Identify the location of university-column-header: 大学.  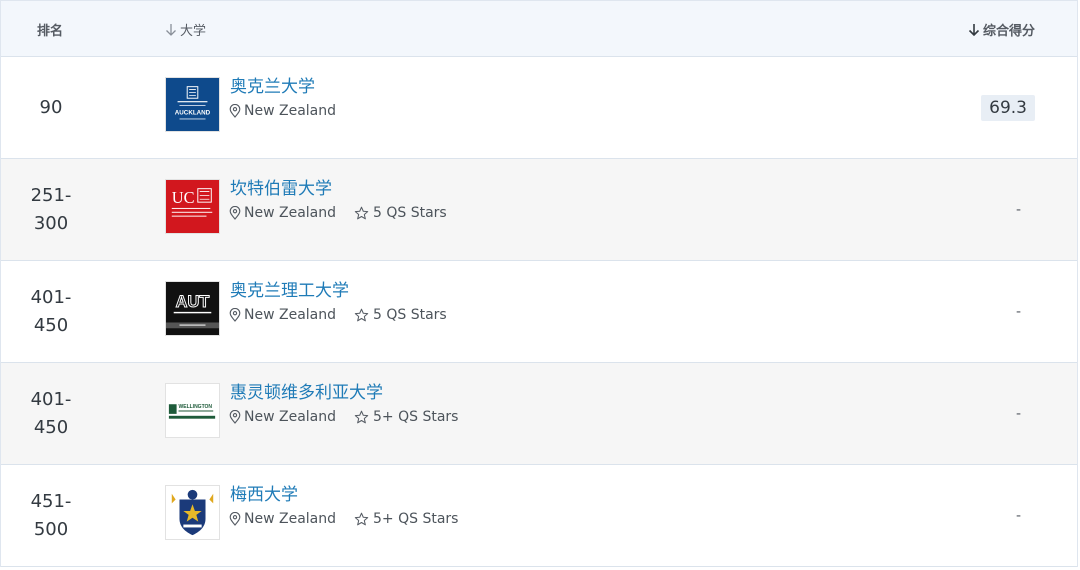
(185, 29).